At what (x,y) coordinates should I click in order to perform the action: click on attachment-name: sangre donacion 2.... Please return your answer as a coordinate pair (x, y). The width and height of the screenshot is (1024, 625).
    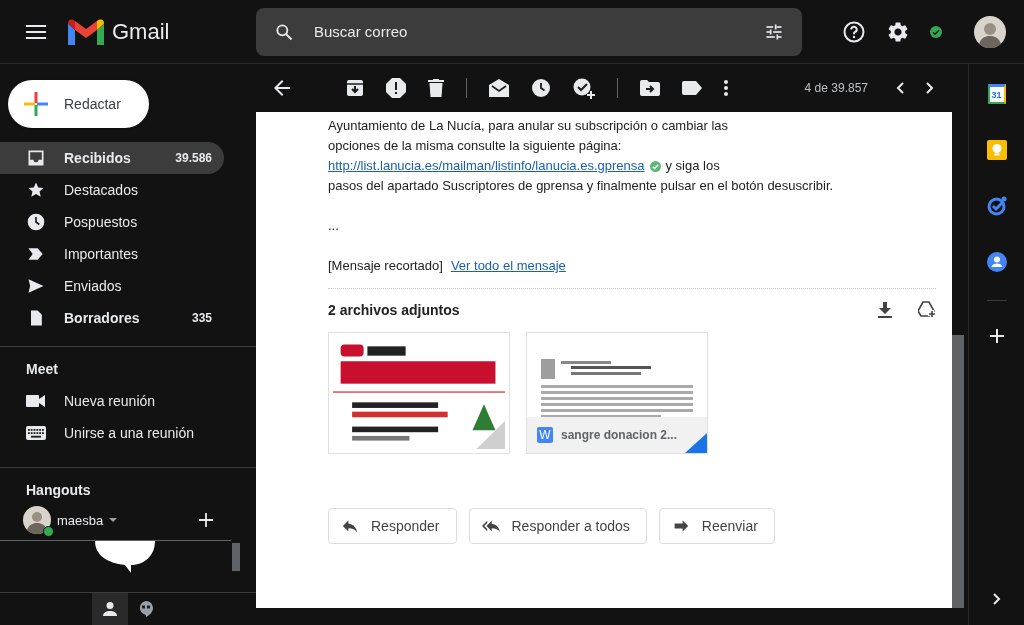
    Looking at the image, I should click on (619, 435).